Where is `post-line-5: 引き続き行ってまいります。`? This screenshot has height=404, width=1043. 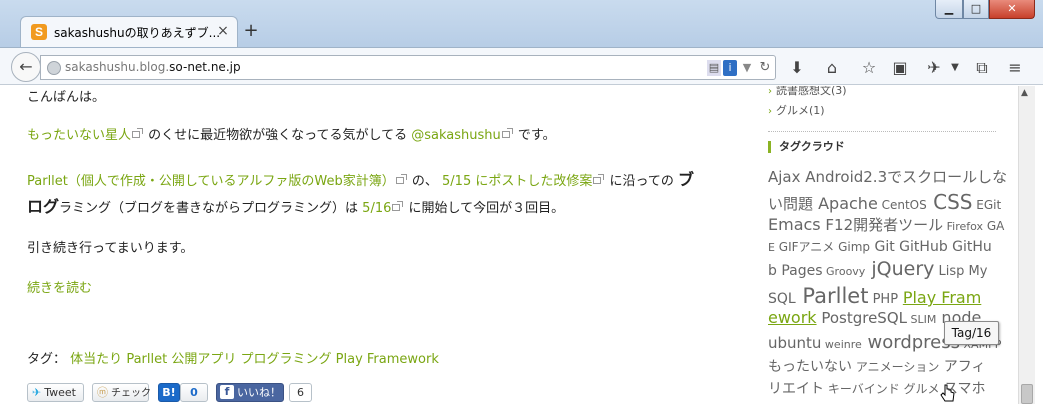
post-line-5: 引き続き行ってまいります。 is located at coordinates (110, 248).